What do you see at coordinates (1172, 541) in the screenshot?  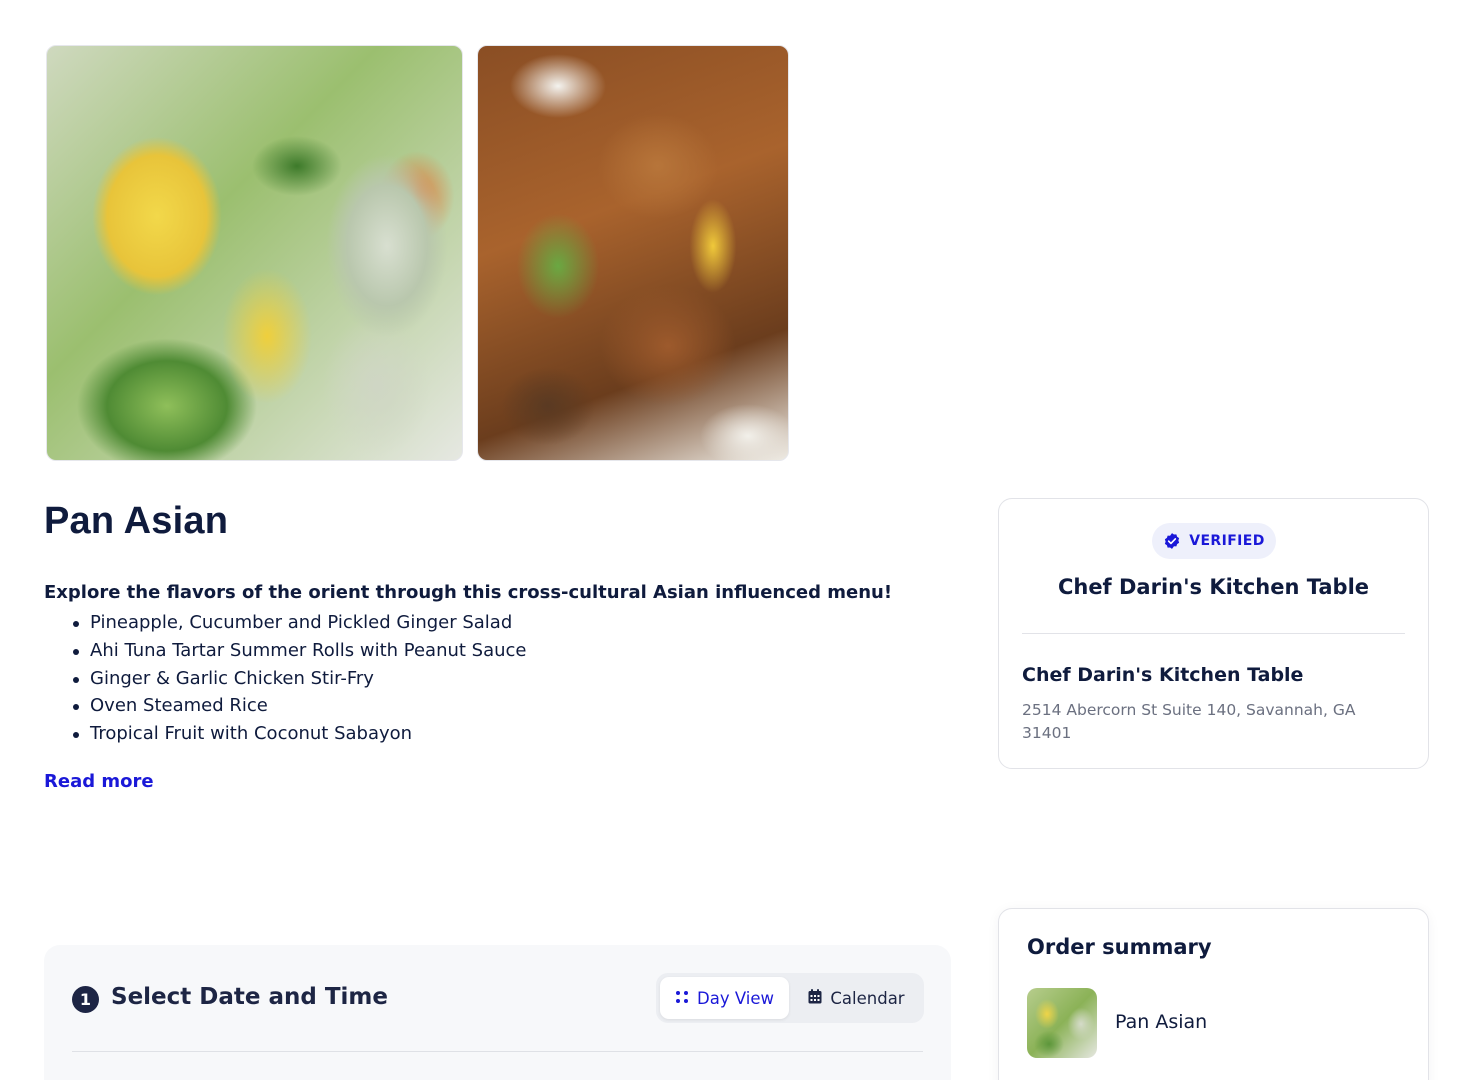 I see `verified-check-icon` at bounding box center [1172, 541].